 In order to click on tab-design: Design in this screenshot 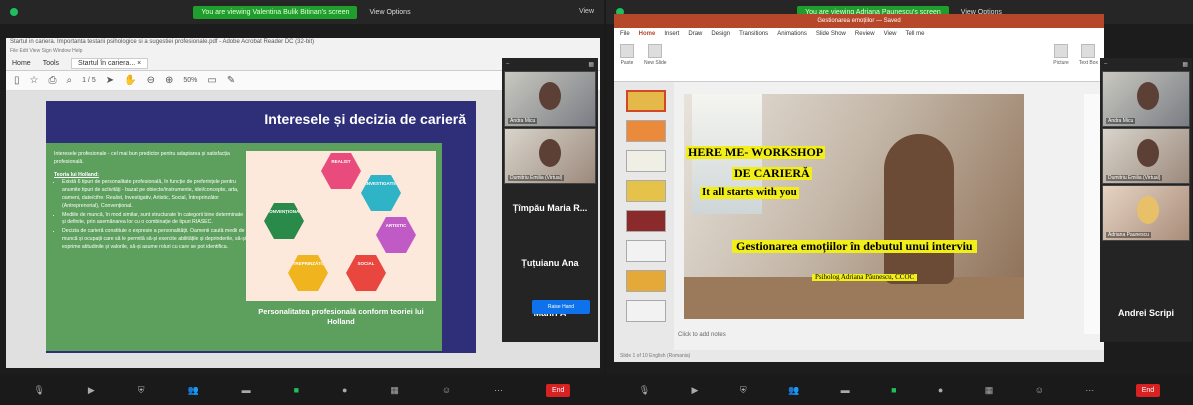, I will do `click(720, 34)`.